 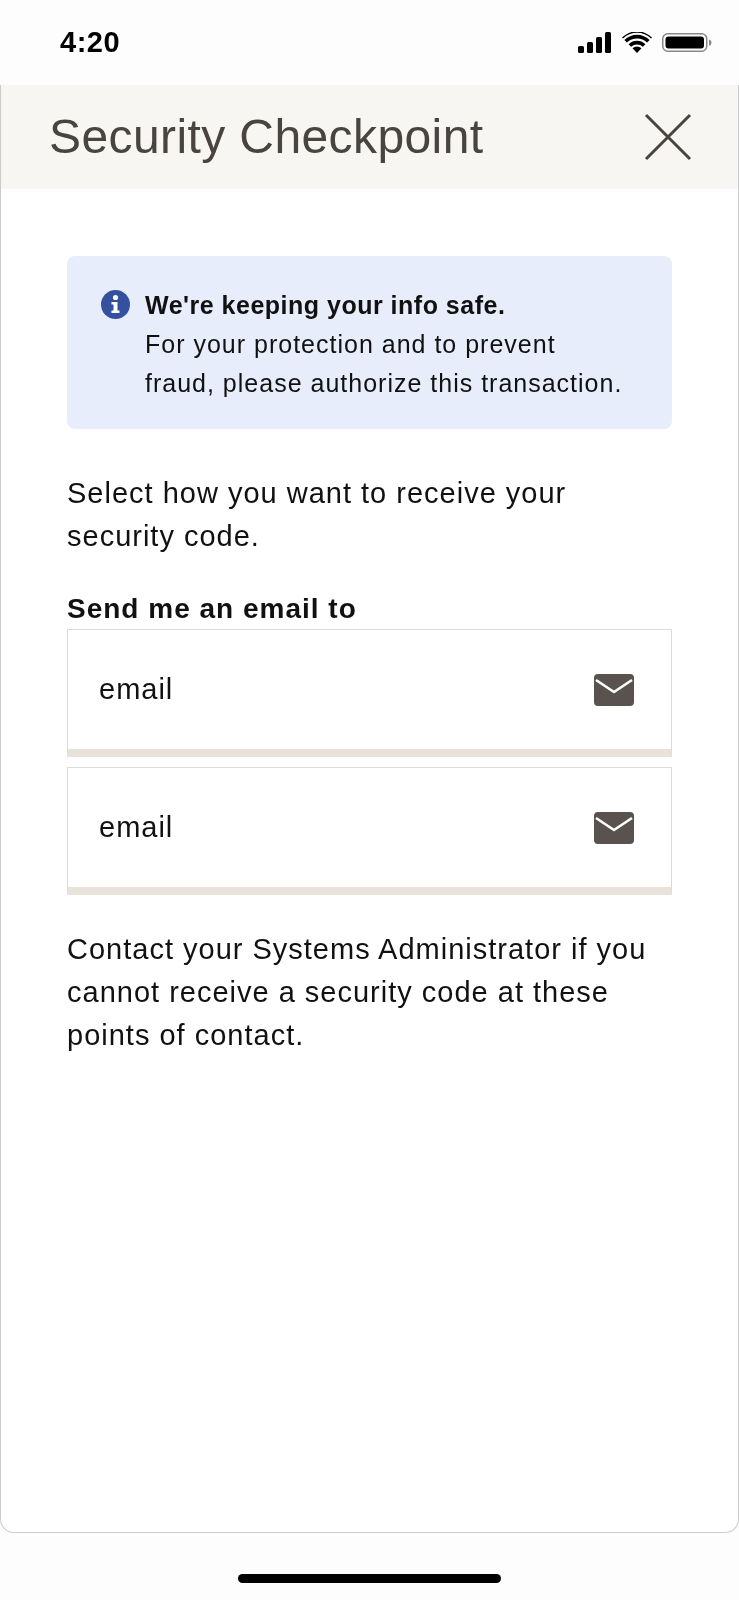 I want to click on status-time: 4:20, so click(x=90, y=42).